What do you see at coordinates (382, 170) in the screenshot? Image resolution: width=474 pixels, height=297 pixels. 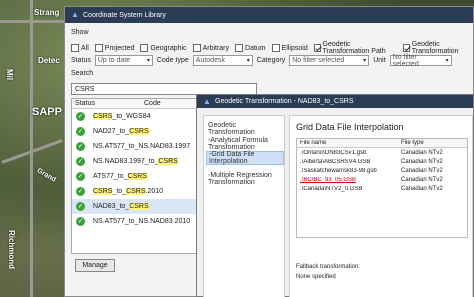 I see `table-row: .\Saskatchewan\sk83-98.gsb Canadian NTv2` at bounding box center [382, 170].